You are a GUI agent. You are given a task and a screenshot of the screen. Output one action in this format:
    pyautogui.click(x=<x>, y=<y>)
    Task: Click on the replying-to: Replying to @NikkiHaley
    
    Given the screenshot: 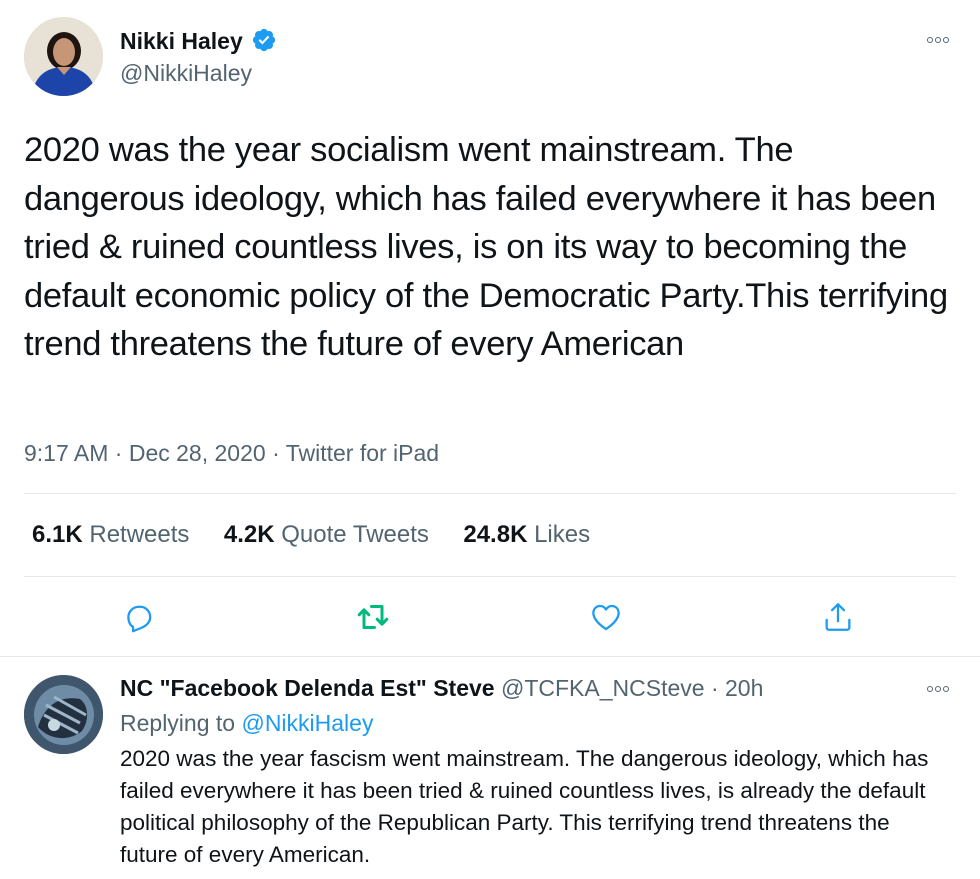 What is the action you would take?
    pyautogui.click(x=247, y=723)
    